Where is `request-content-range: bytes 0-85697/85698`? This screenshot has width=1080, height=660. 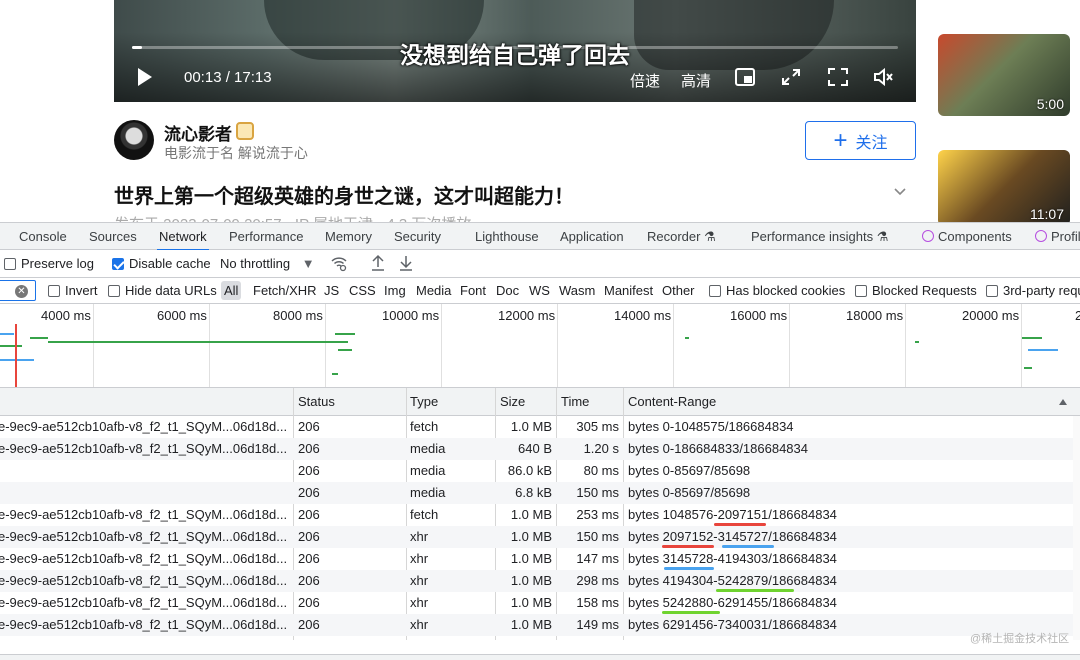
request-content-range: bytes 0-85697/85698 is located at coordinates (689, 470).